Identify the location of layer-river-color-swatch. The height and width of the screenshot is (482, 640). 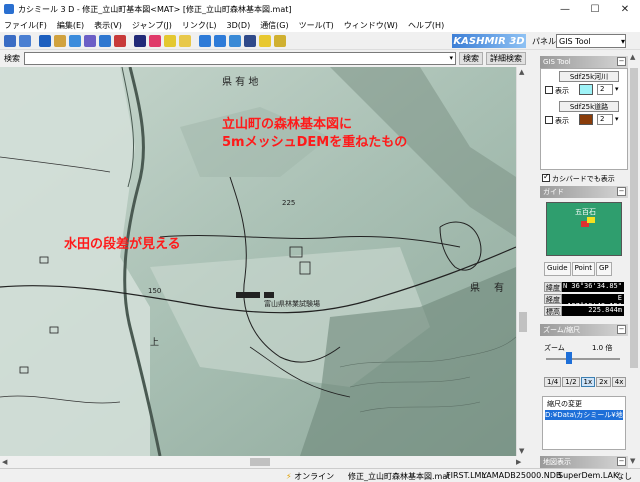
(586, 89).